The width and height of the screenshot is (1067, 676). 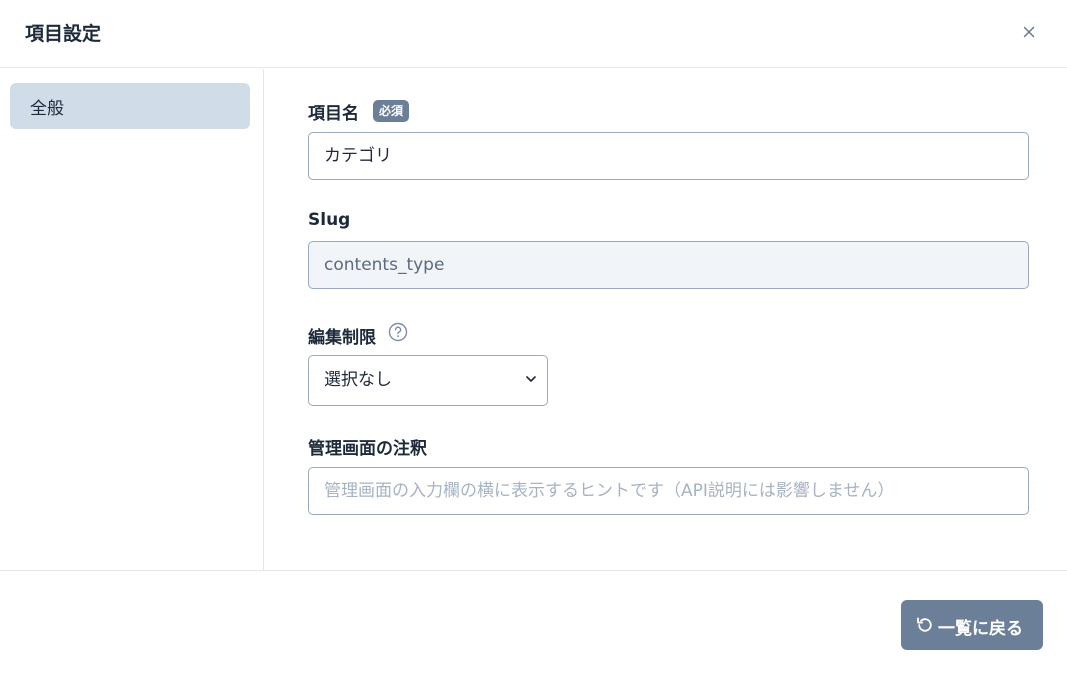 What do you see at coordinates (358, 380) in the screenshot?
I see `edit-restriction-selected: 選択なし` at bounding box center [358, 380].